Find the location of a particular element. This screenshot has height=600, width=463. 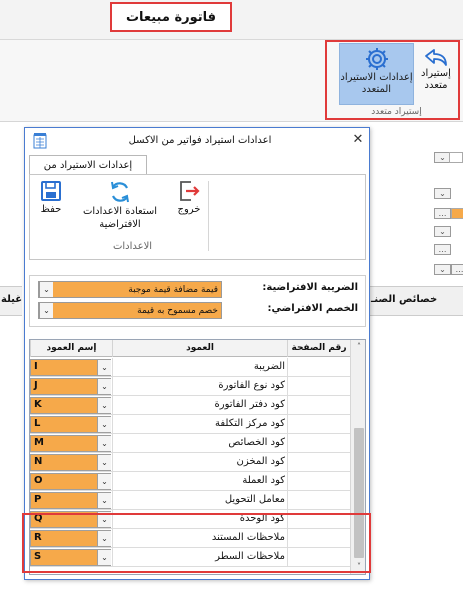

default-tax-value: قيمة مضافة قيمة موجبة is located at coordinates (173, 289).